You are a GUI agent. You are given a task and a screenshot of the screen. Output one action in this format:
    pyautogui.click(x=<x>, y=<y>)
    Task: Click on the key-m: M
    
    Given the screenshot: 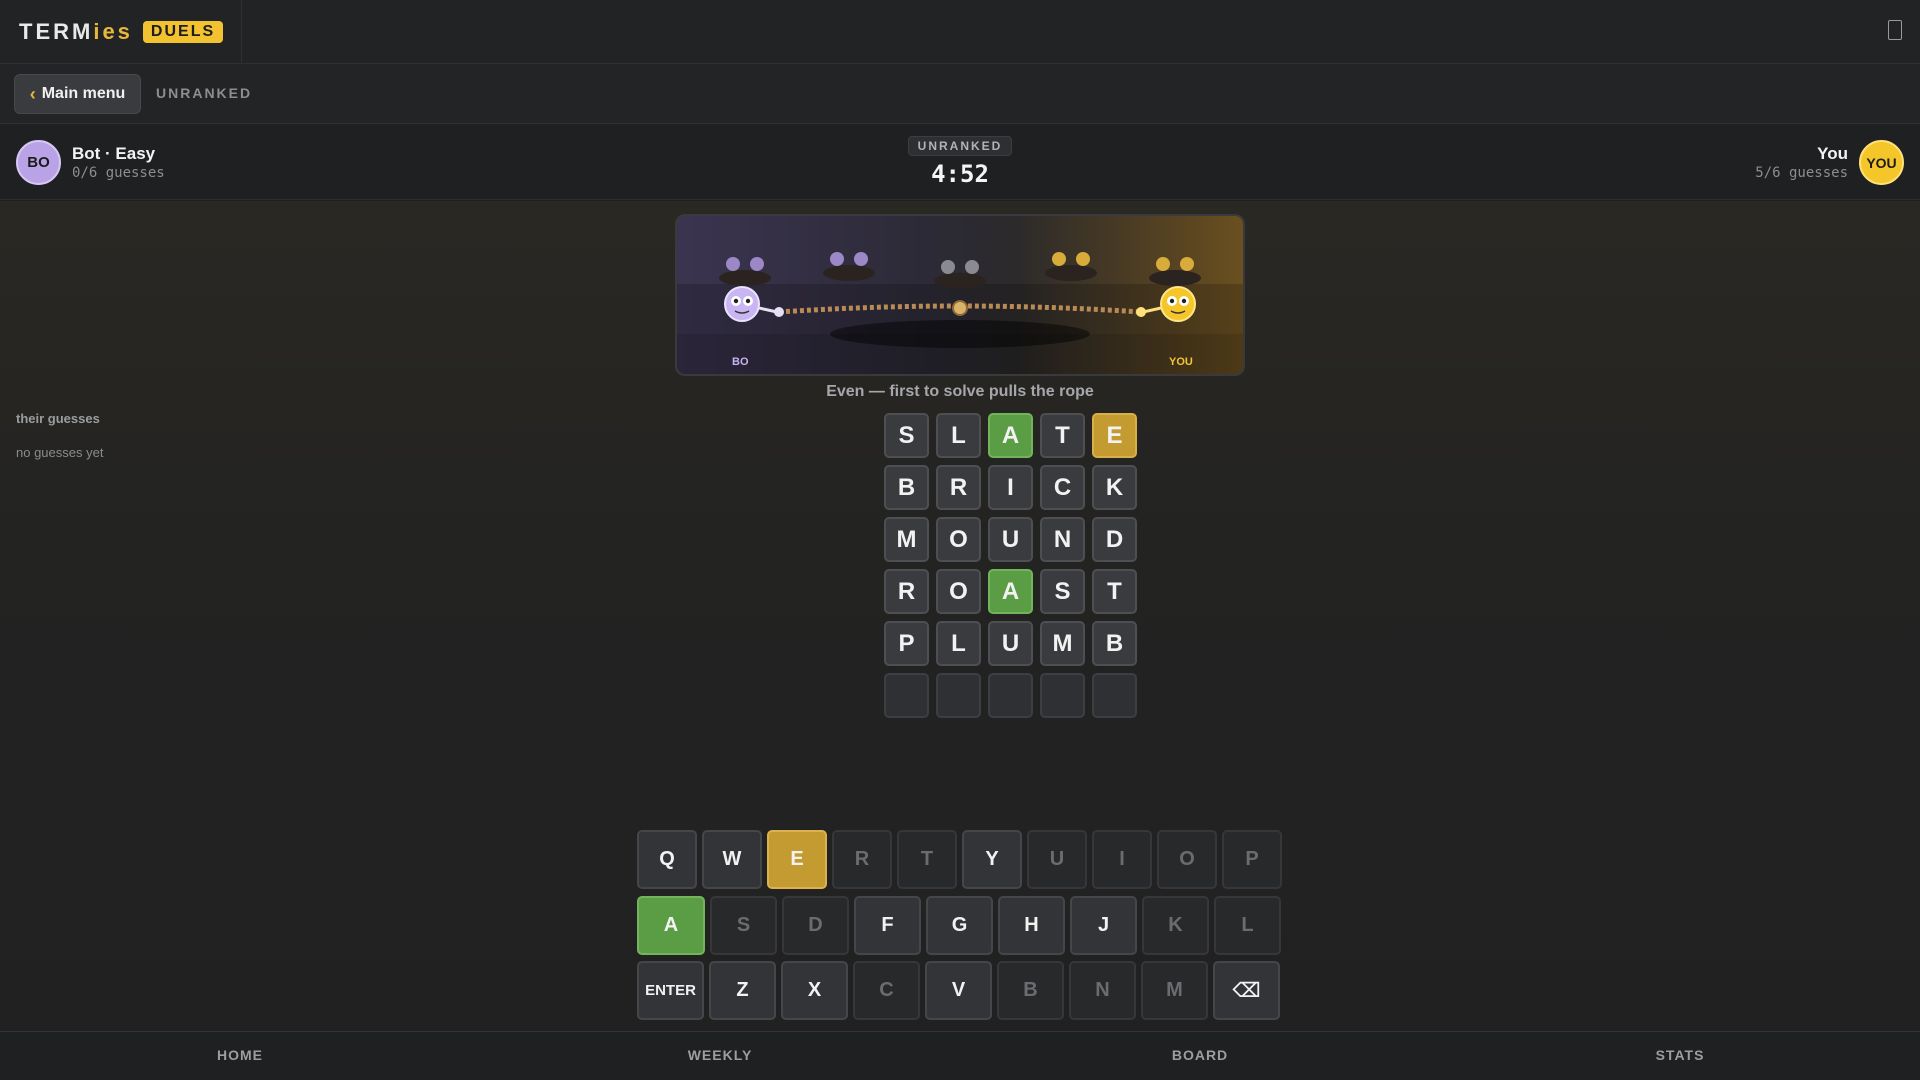 What is the action you would take?
    pyautogui.click(x=1174, y=990)
    